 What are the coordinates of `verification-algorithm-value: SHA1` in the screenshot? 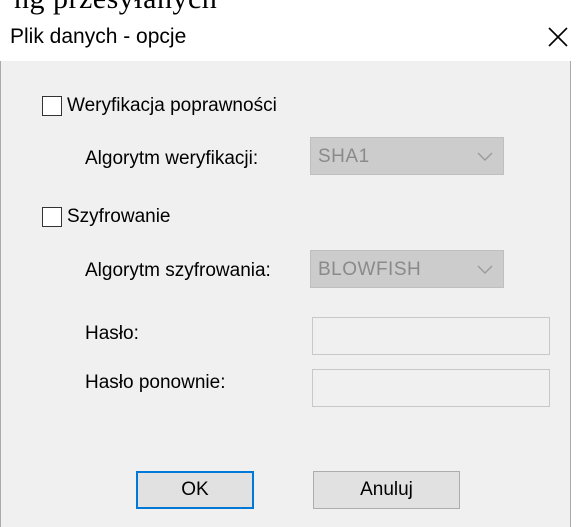 It's located at (344, 156).